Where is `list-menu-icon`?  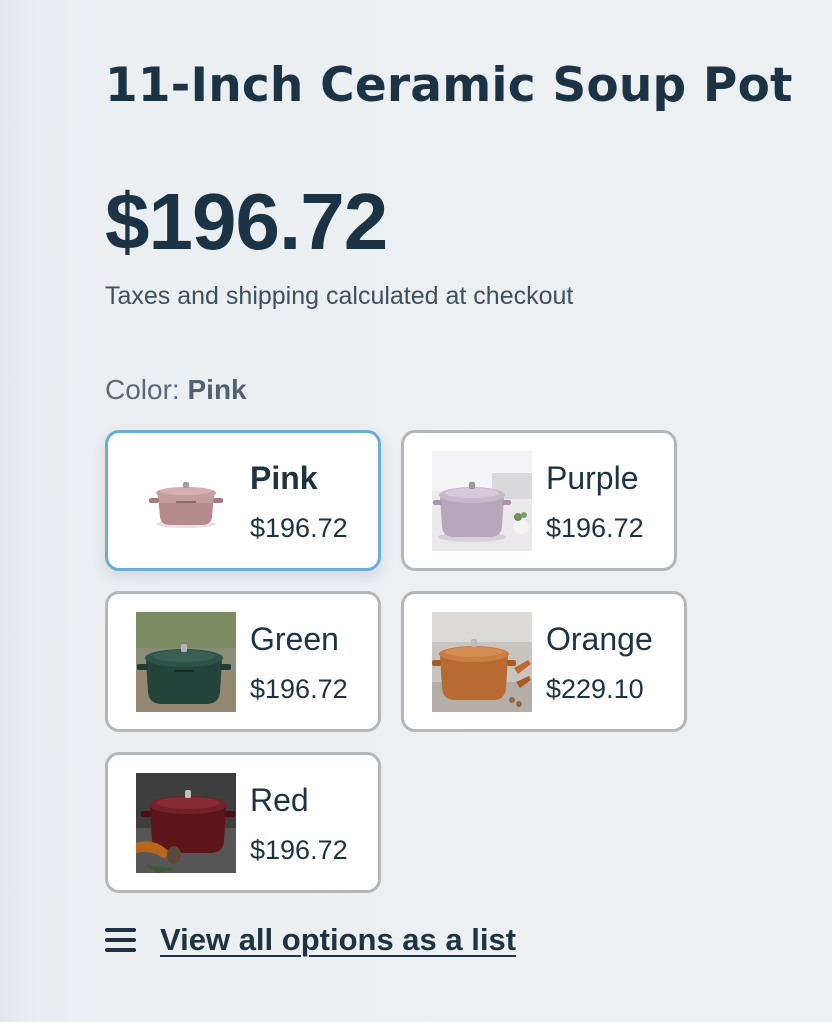
list-menu-icon is located at coordinates (120, 940).